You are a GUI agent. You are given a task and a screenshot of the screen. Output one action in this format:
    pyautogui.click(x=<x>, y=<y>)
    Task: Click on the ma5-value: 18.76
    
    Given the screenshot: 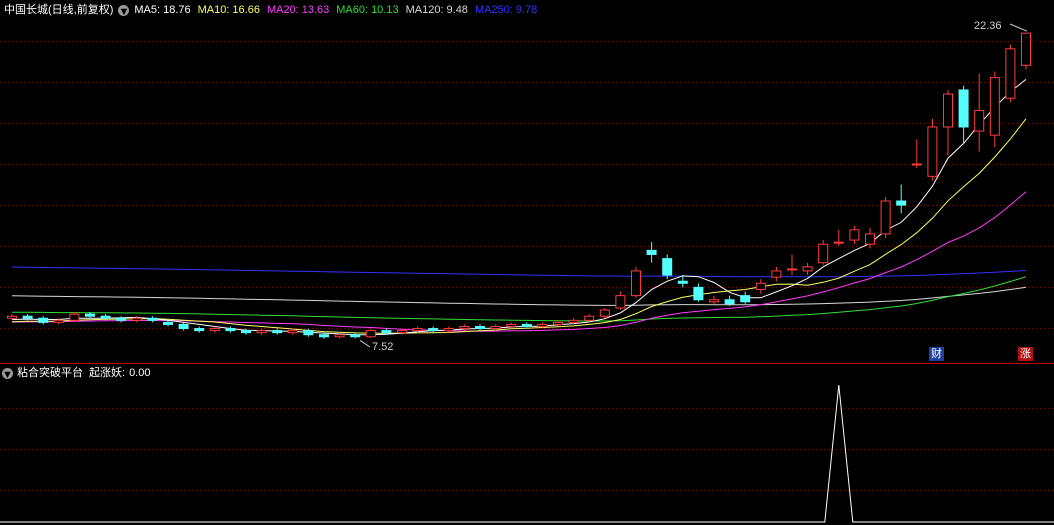 What is the action you would take?
    pyautogui.click(x=177, y=10)
    